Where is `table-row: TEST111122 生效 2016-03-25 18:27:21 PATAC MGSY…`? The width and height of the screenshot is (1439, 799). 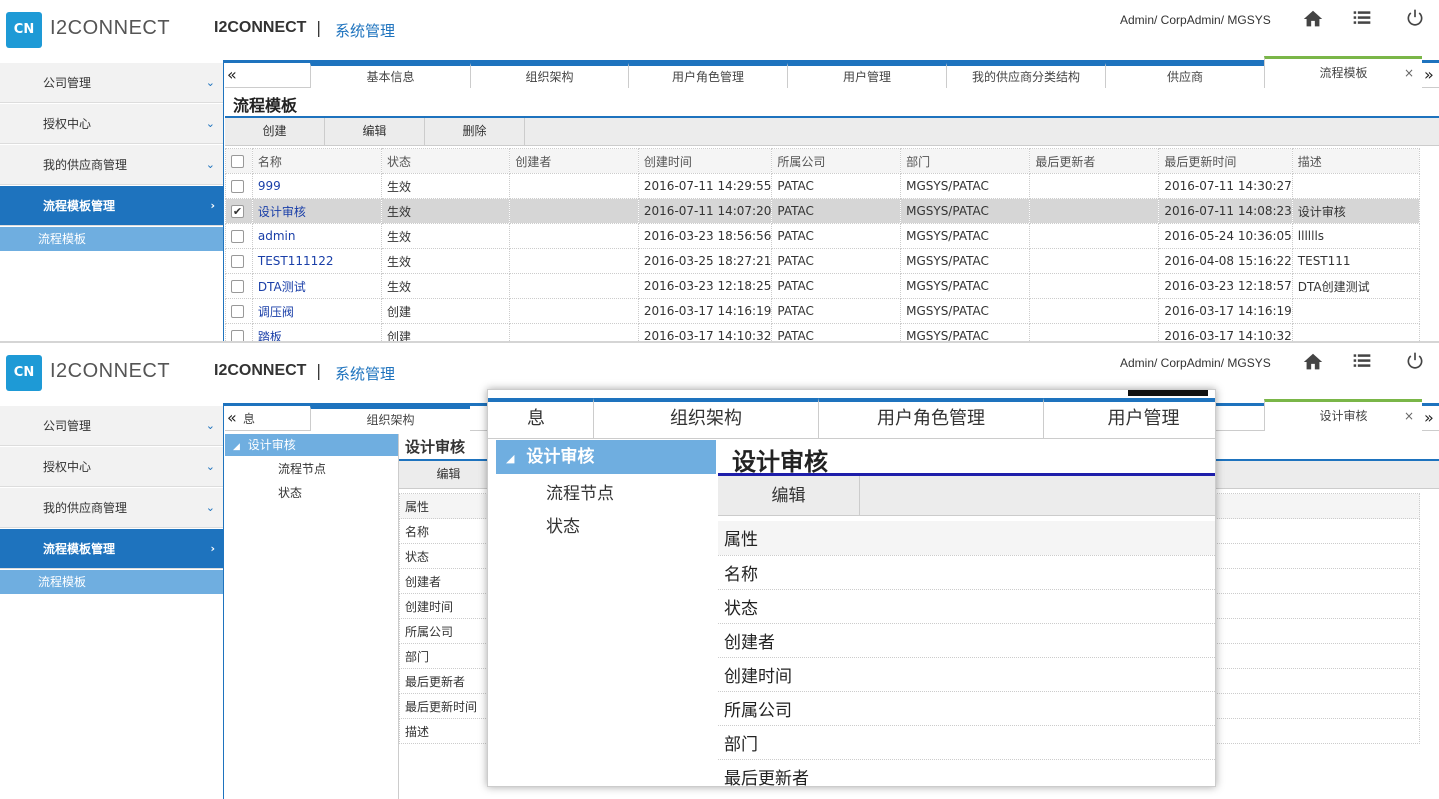
table-row: TEST111122 生效 2016-03-25 18:27:21 PATAC MGSY… is located at coordinates (823, 261).